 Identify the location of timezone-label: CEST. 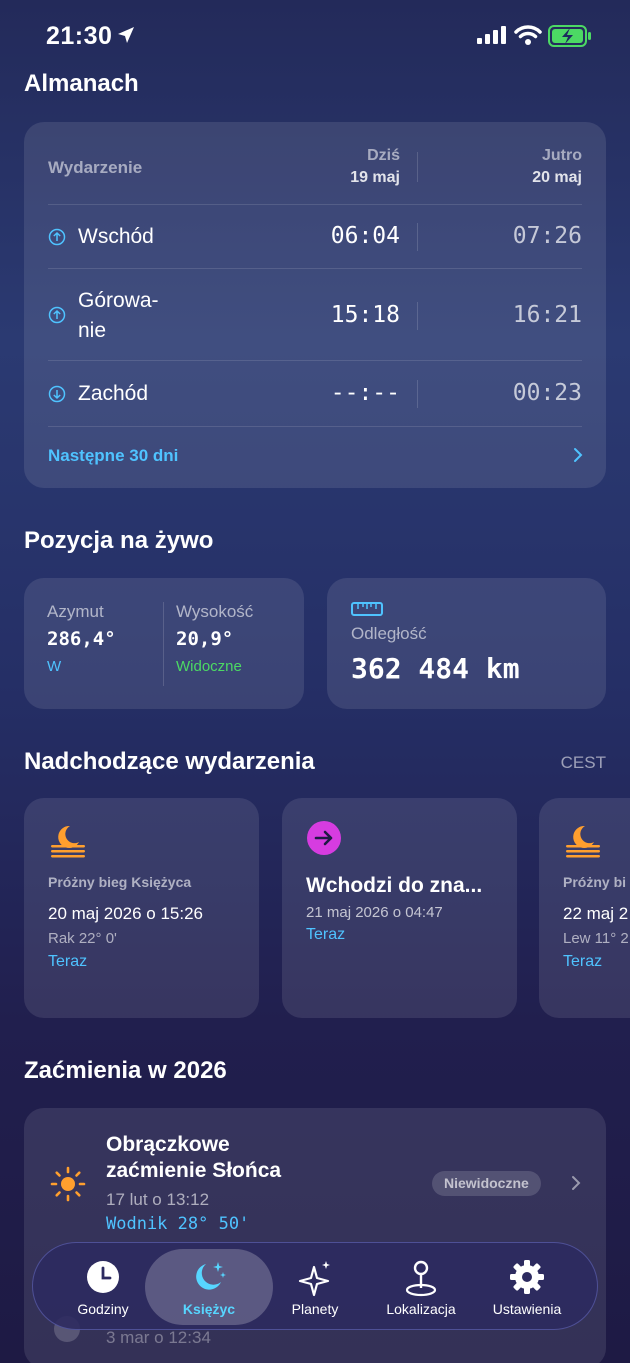
(583, 762).